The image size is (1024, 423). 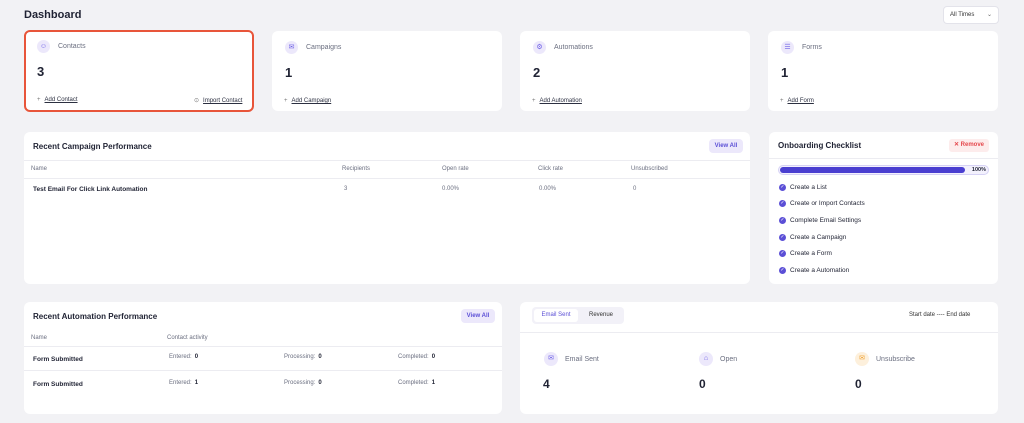 I want to click on progress-fill, so click(x=872, y=170).